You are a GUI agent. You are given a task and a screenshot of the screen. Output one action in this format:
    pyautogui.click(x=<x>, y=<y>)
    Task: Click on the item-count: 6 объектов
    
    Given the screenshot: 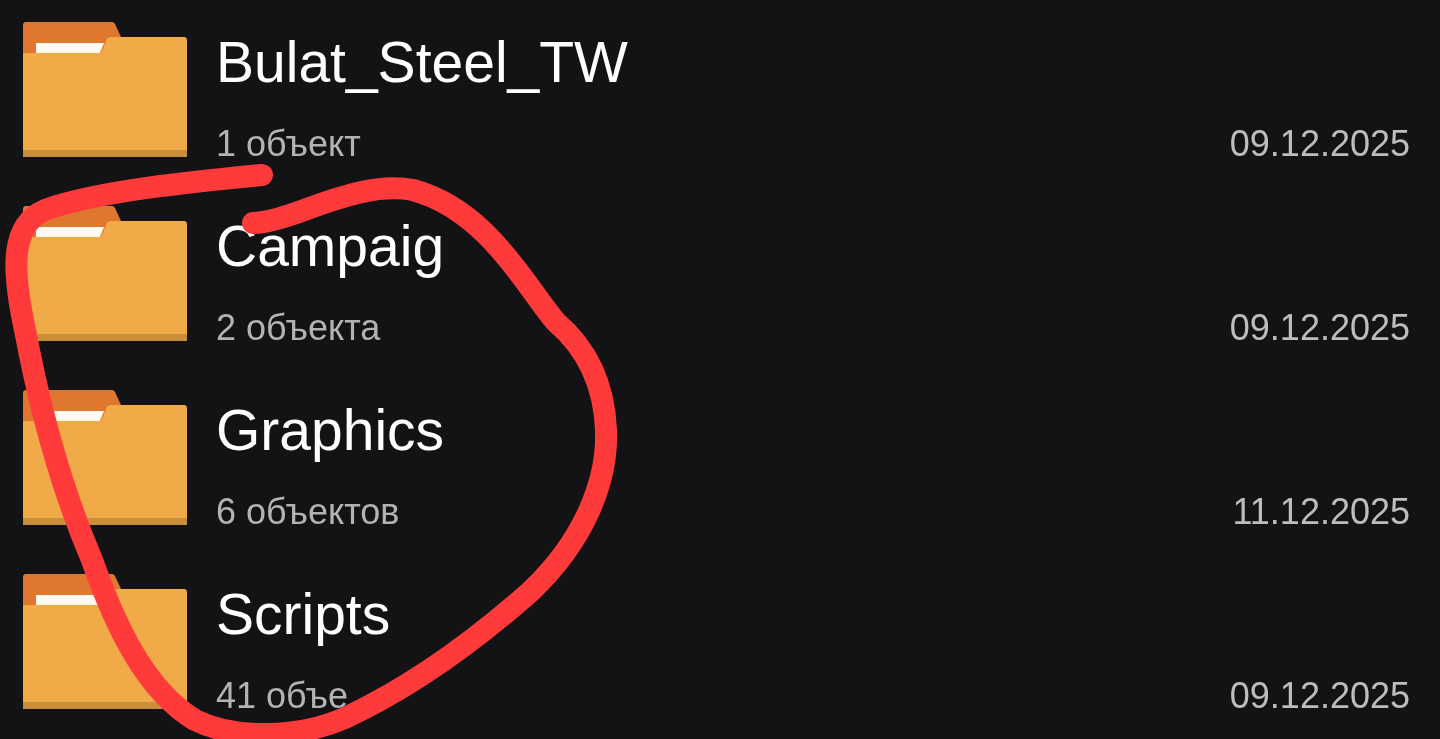 What is the action you would take?
    pyautogui.click(x=308, y=512)
    